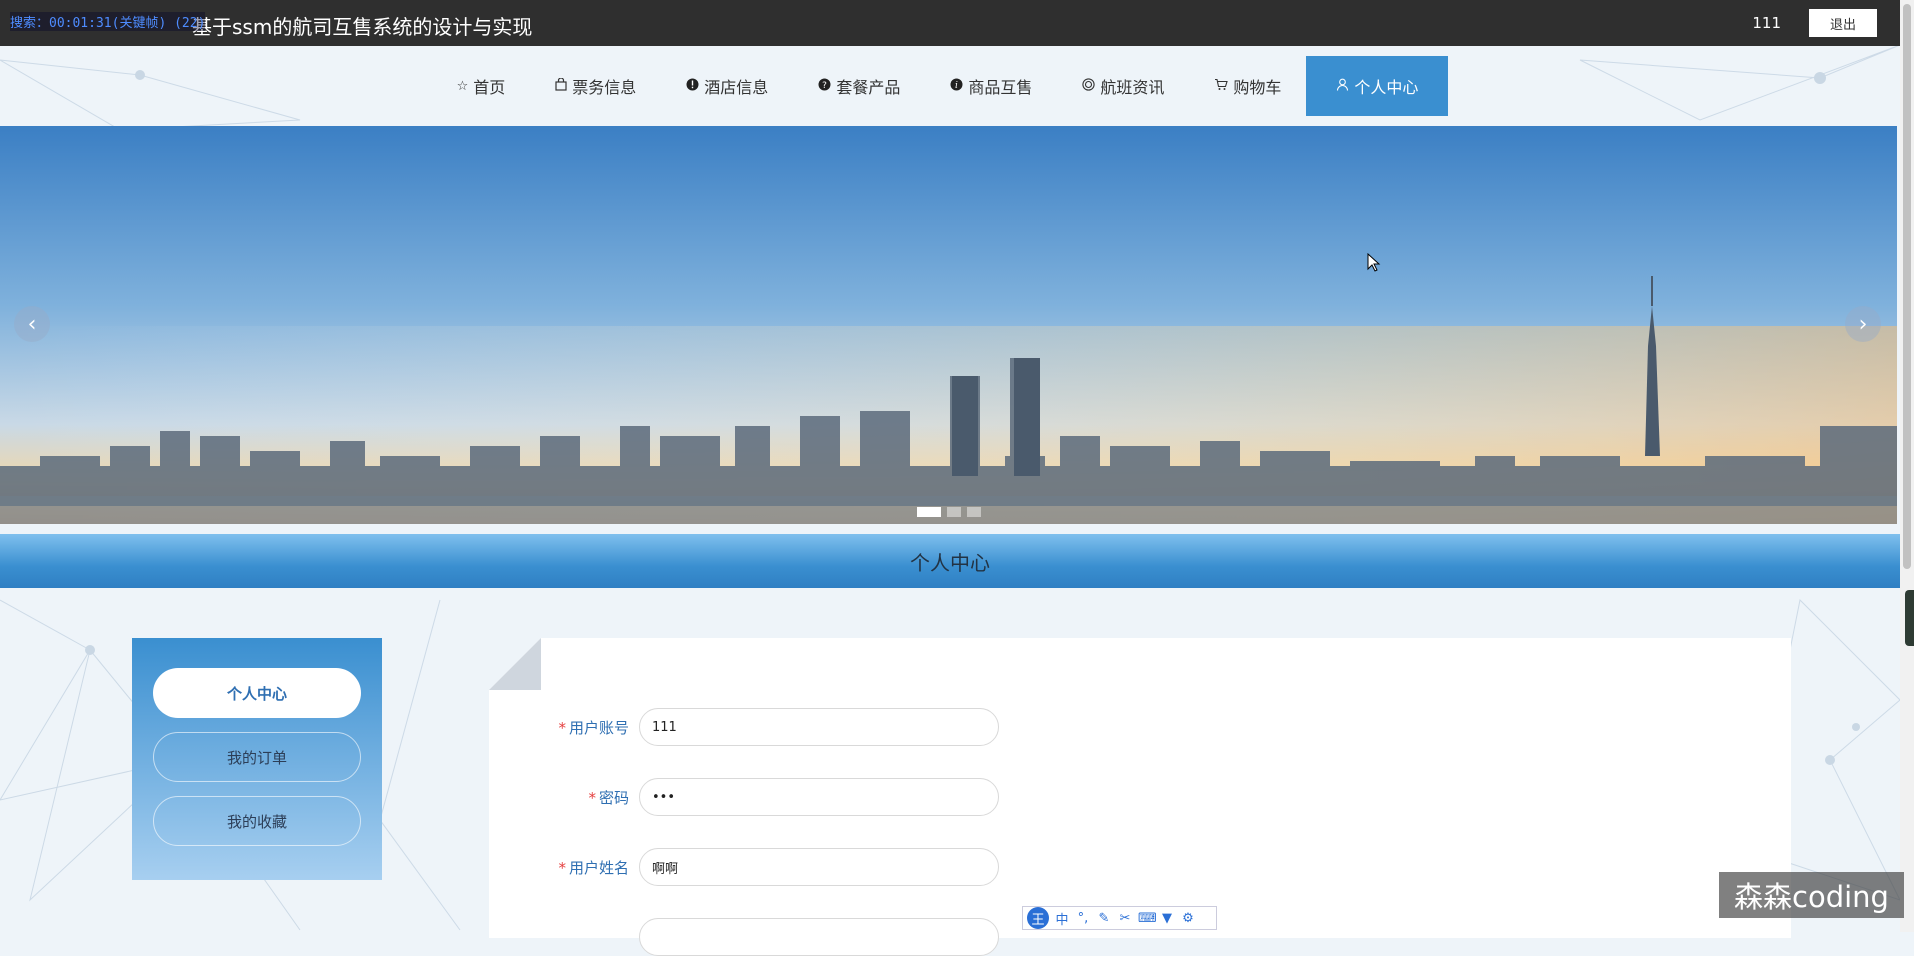 The image size is (1914, 956). What do you see at coordinates (819, 937) in the screenshot?
I see `next-field-input` at bounding box center [819, 937].